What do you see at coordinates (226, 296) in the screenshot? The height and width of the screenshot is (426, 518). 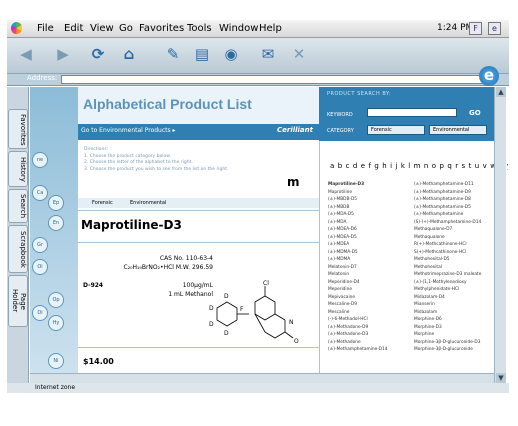 I see `svg-text: D` at bounding box center [226, 296].